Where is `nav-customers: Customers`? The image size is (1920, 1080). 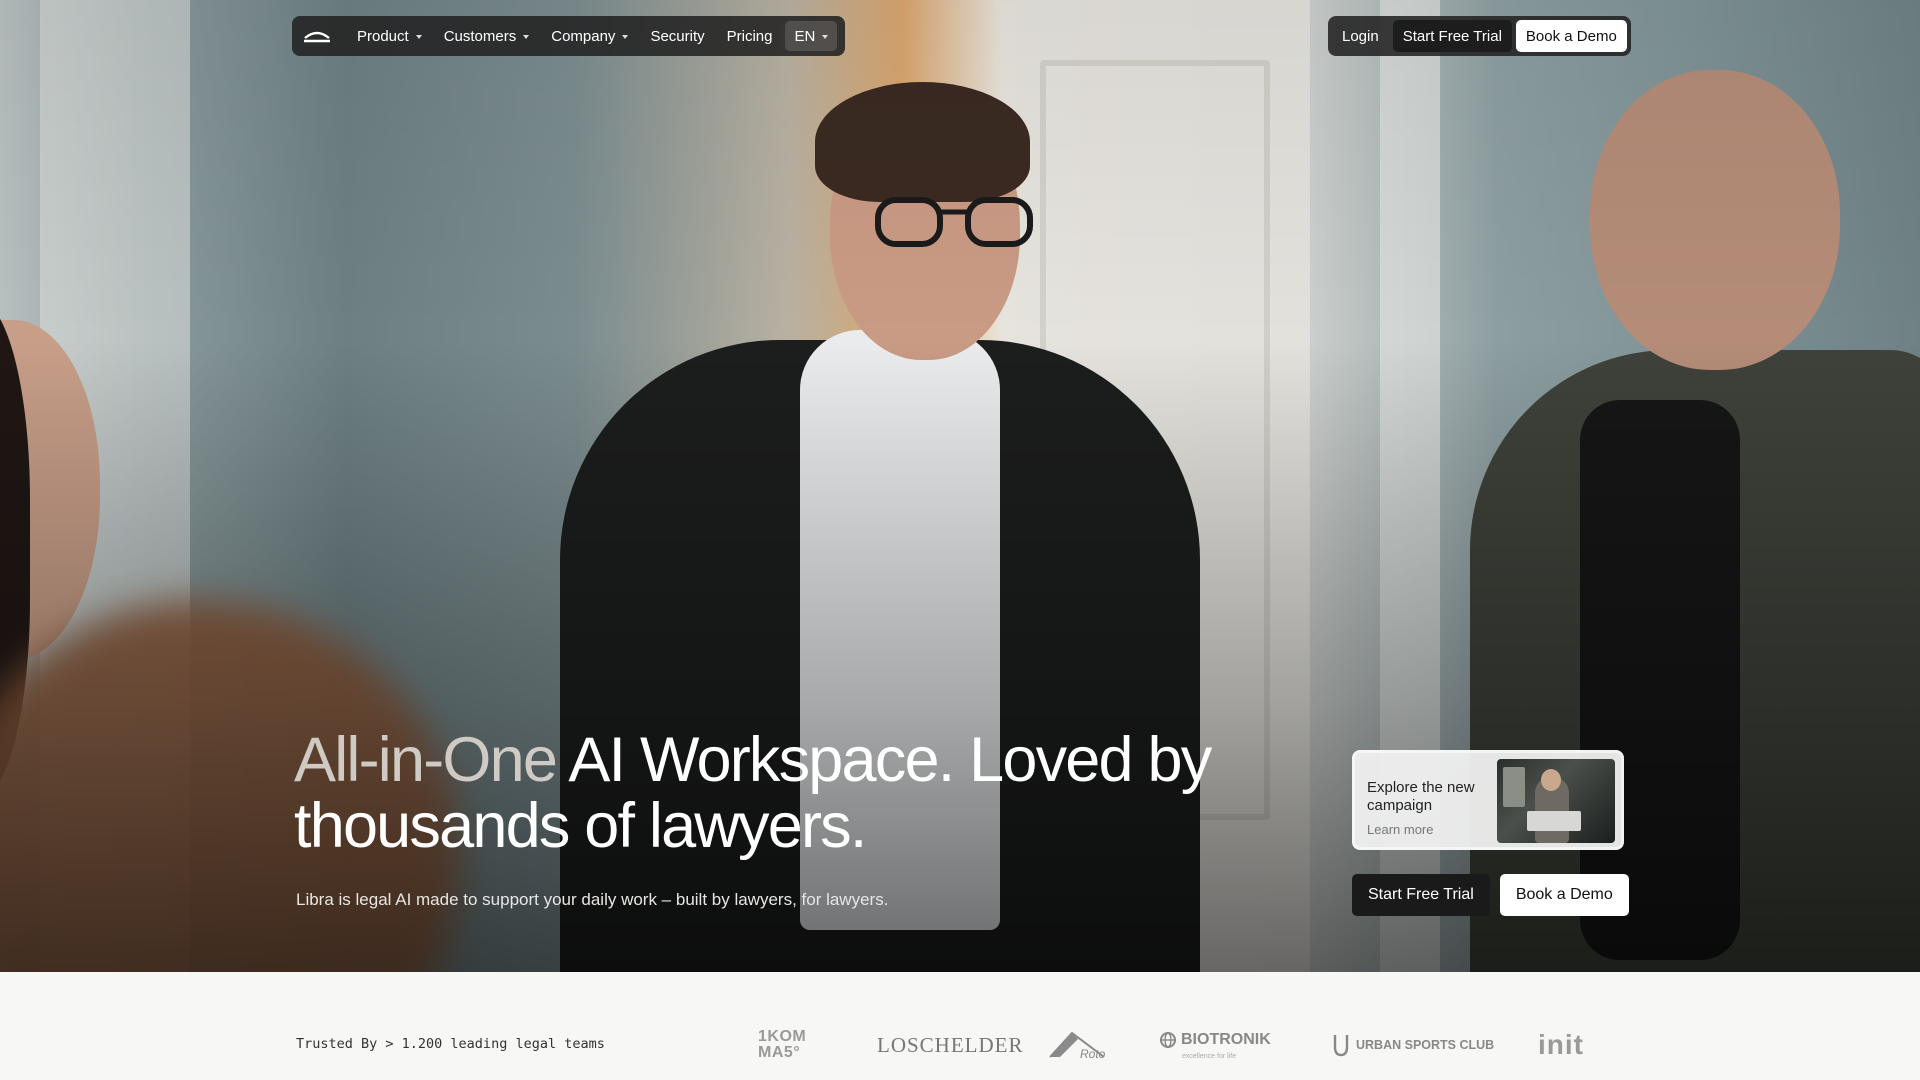 nav-customers: Customers is located at coordinates (487, 36).